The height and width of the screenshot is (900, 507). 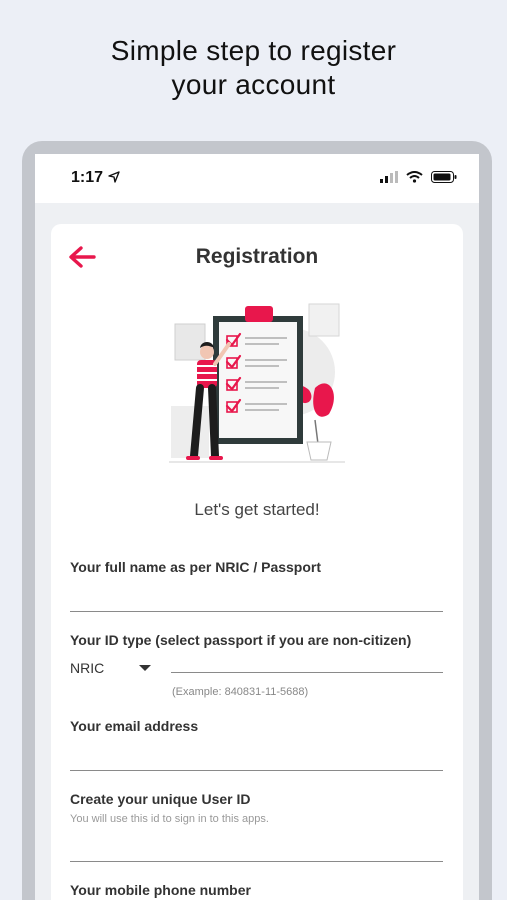 I want to click on status-time: 1:17, so click(x=87, y=177).